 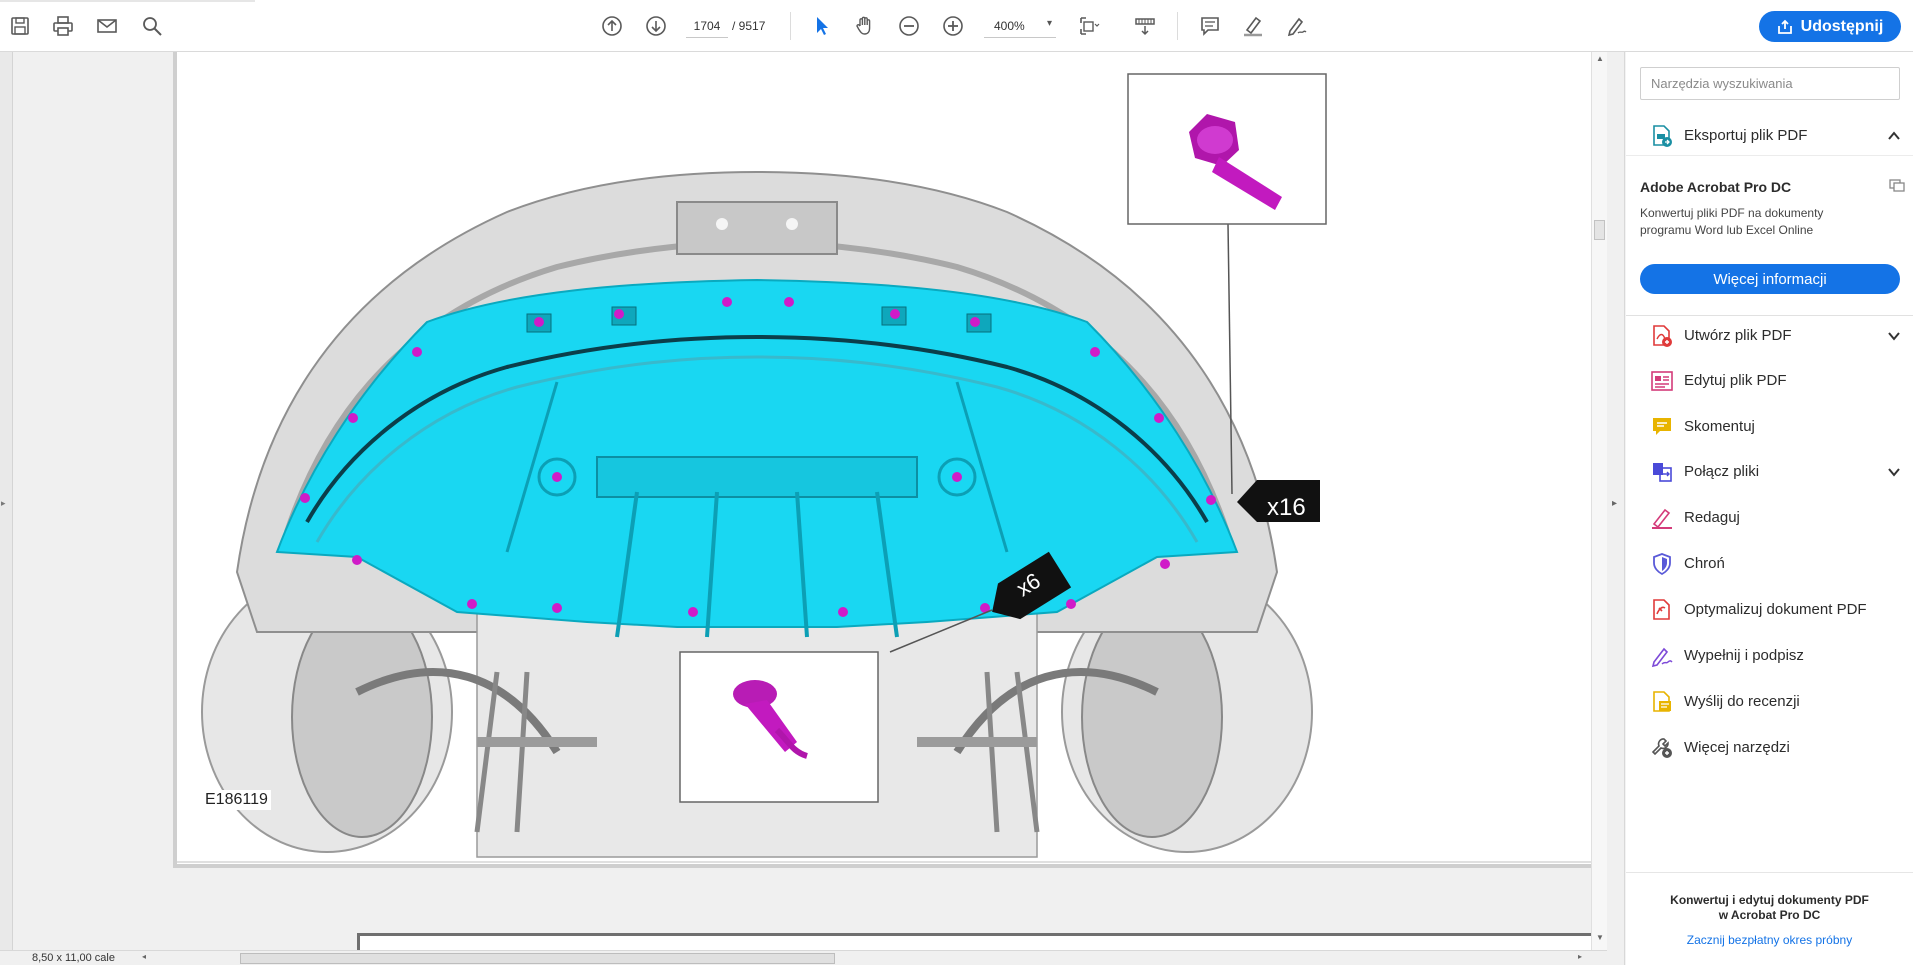 I want to click on right-pane-toggle: ▸, so click(x=1616, y=508).